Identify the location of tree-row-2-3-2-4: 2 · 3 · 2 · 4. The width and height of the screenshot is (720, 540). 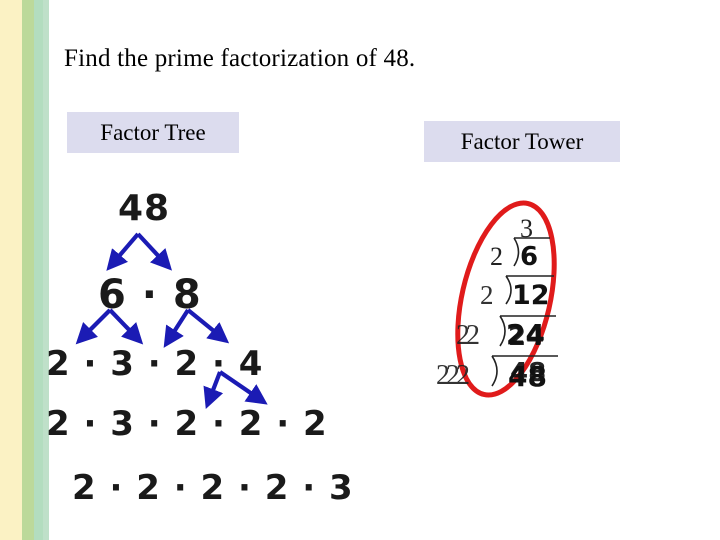
(155, 364).